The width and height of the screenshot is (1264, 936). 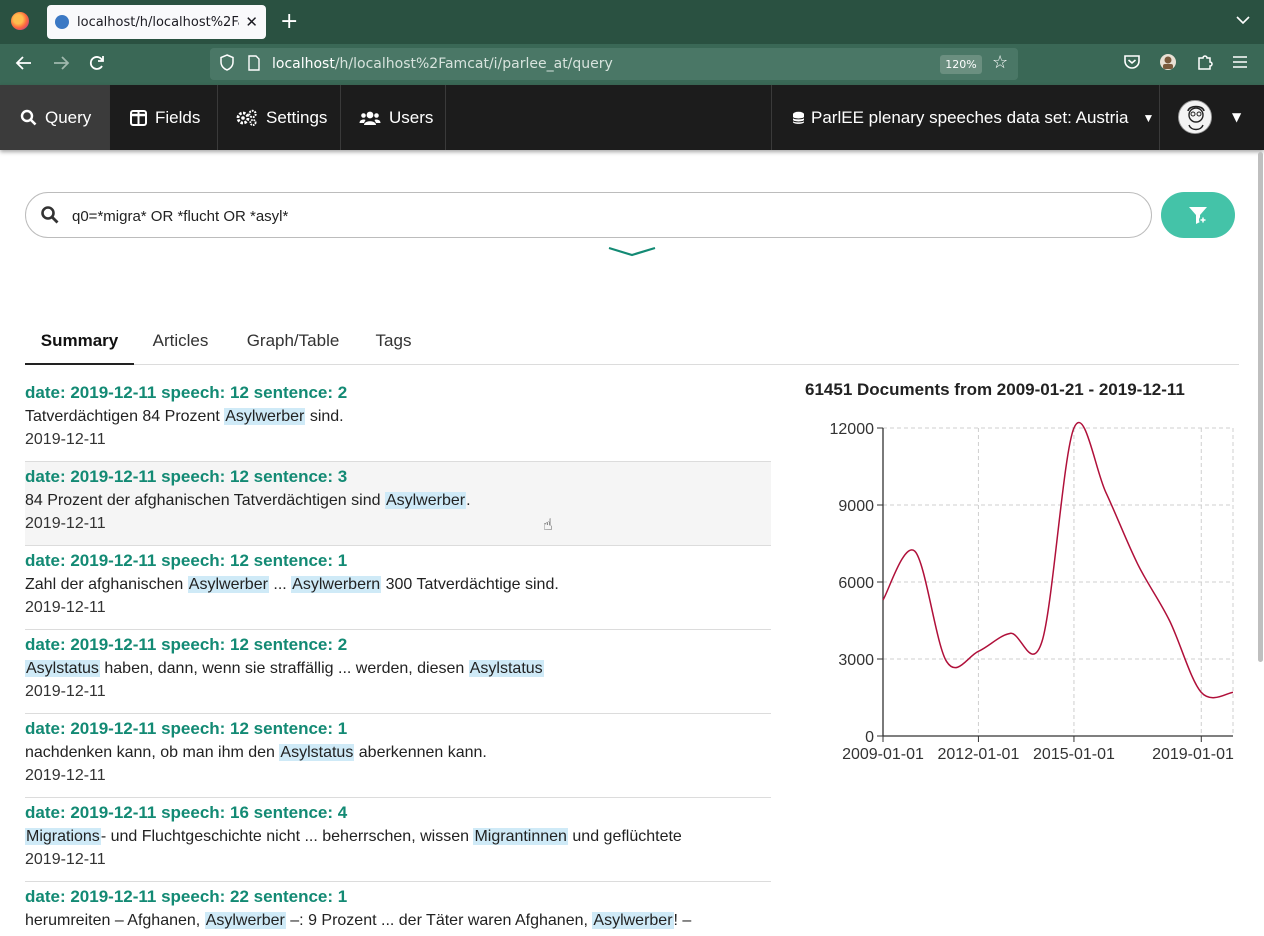 What do you see at coordinates (602, 216) in the screenshot?
I see `query-input` at bounding box center [602, 216].